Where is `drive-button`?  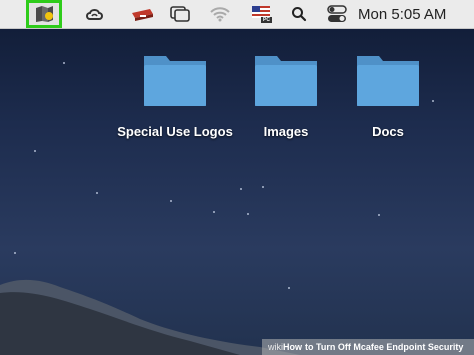 drive-button is located at coordinates (142, 14).